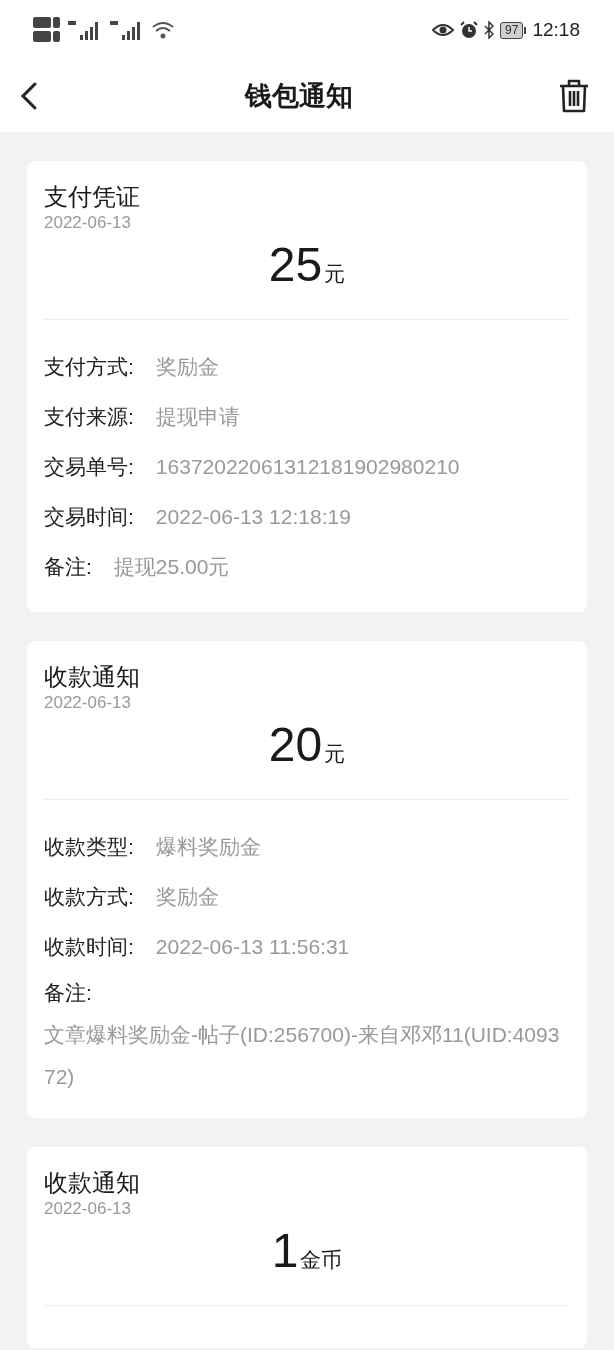 The height and width of the screenshot is (1350, 614). What do you see at coordinates (469, 30) in the screenshot?
I see `alarm-icon` at bounding box center [469, 30].